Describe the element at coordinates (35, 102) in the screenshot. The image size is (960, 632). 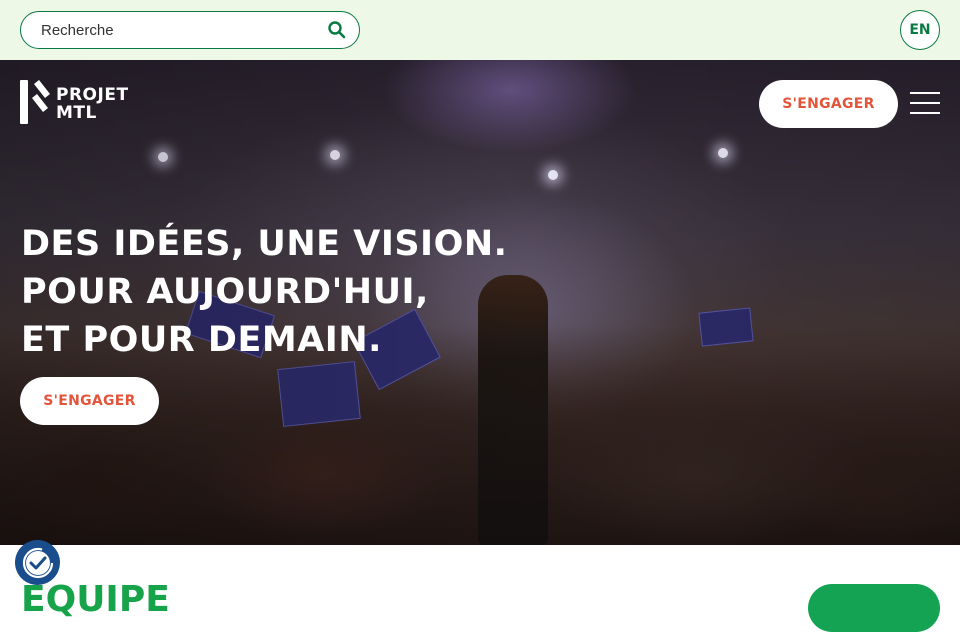
I see `logo-mark-icon` at that location.